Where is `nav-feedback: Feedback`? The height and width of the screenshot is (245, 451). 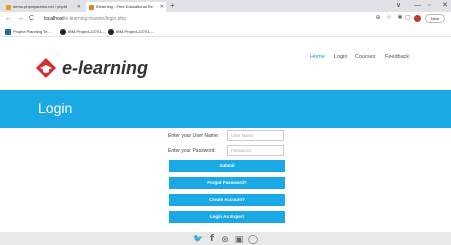
nav-feedback: Feedback is located at coordinates (397, 57).